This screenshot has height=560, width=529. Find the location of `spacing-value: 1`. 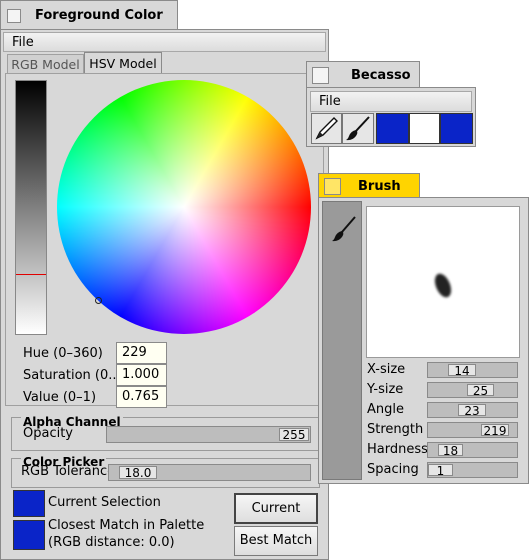

spacing-value: 1 is located at coordinates (440, 471).